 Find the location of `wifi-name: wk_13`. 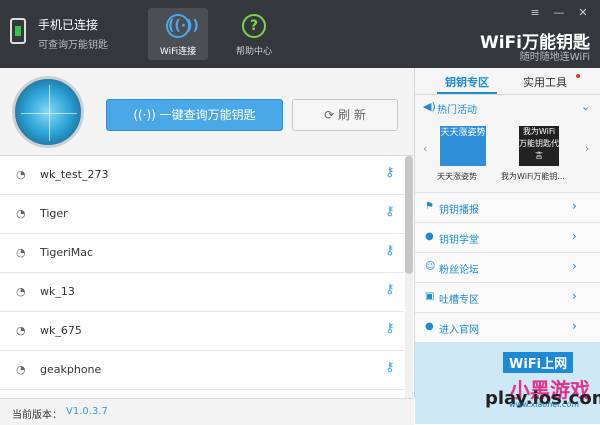

wifi-name: wk_13 is located at coordinates (57, 291).